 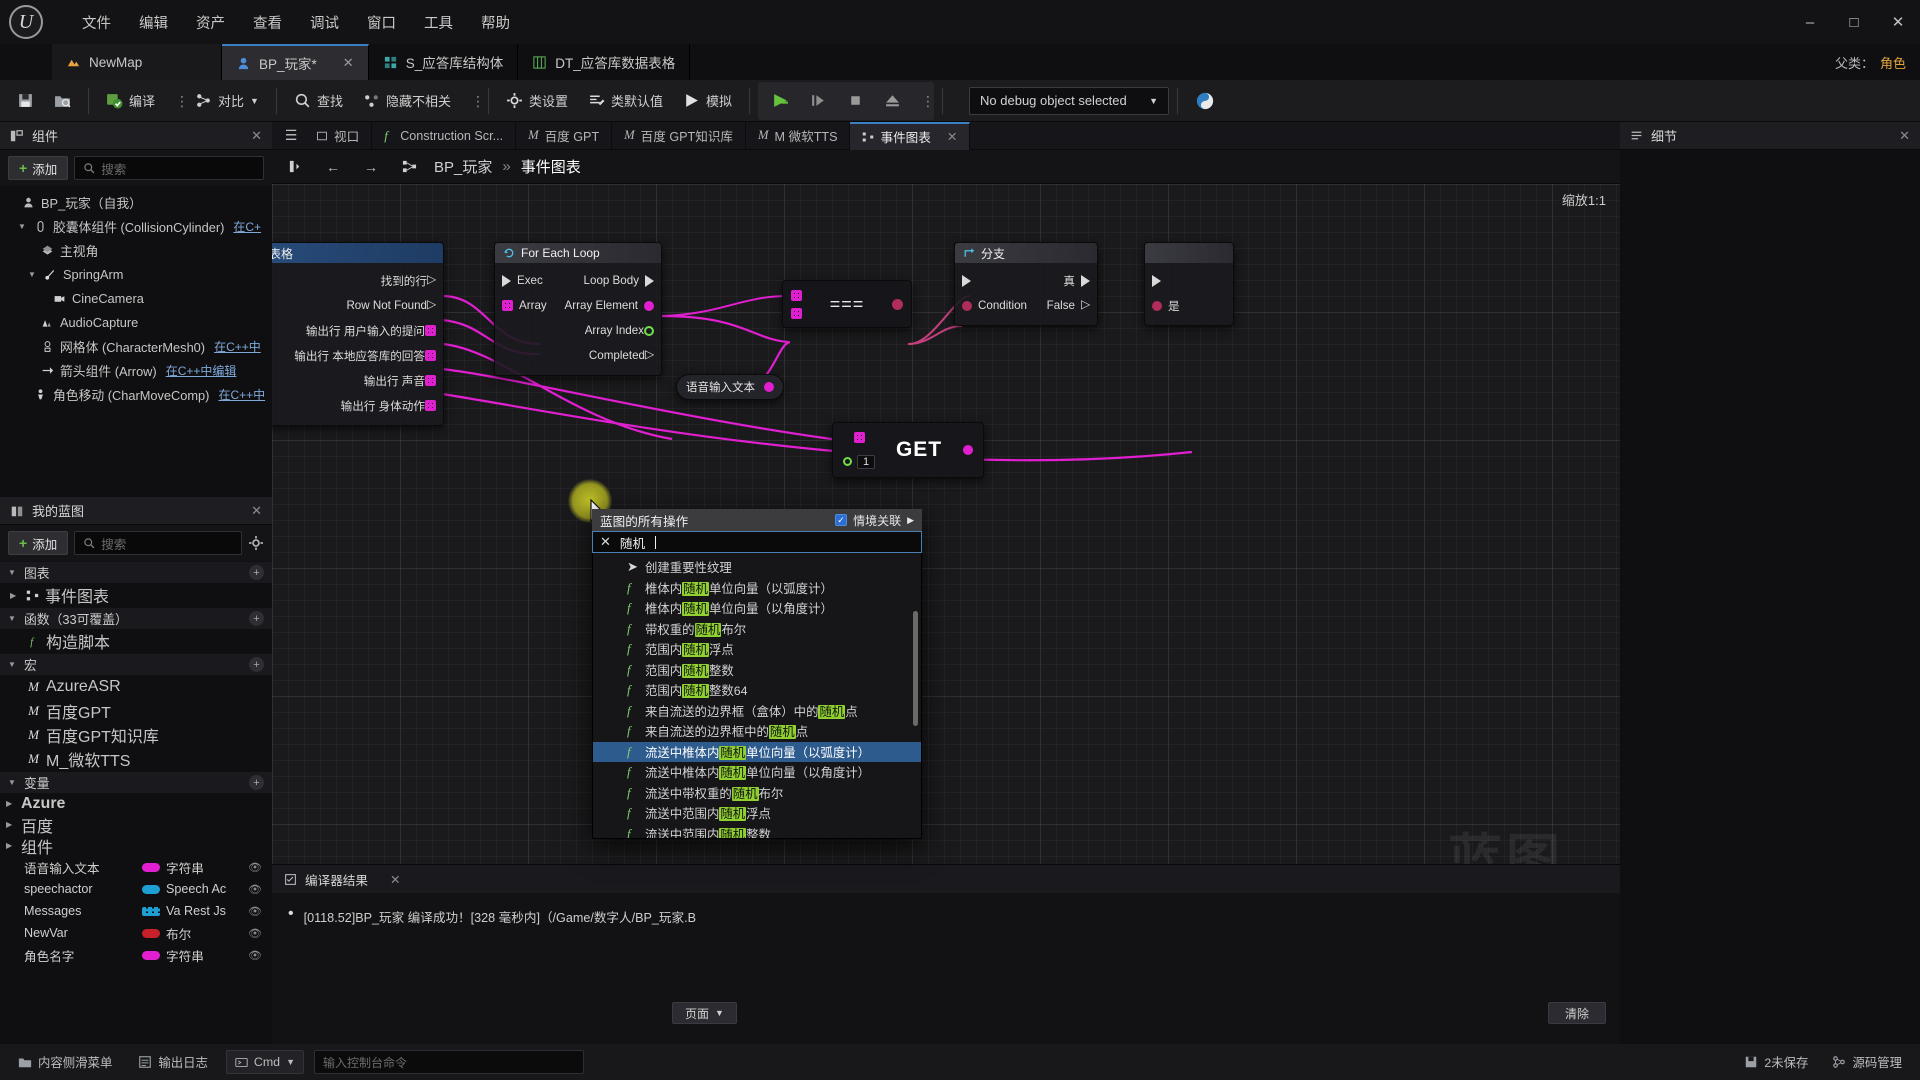 I want to click on parent-class-value: 角色, so click(x=1893, y=62).